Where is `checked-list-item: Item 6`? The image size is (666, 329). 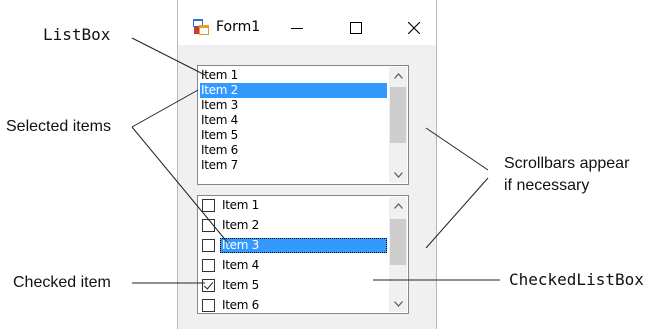
checked-list-item: Item 6 is located at coordinates (293, 305).